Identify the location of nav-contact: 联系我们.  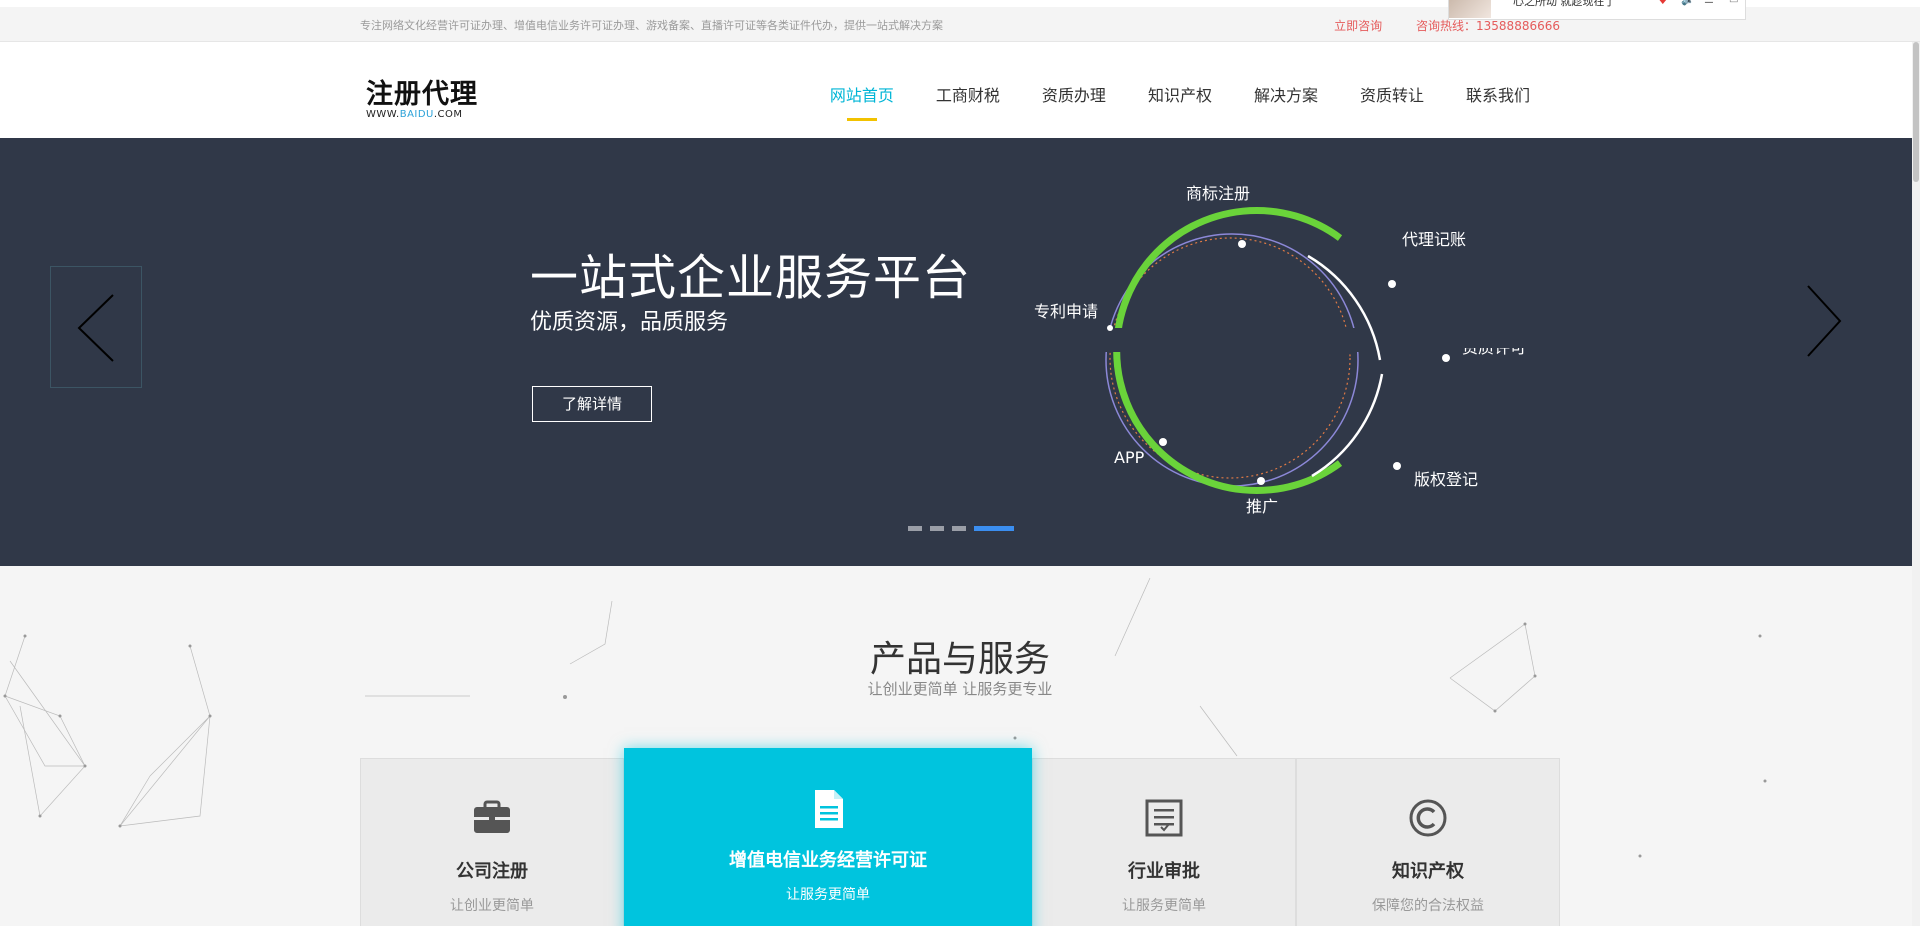
(1498, 94).